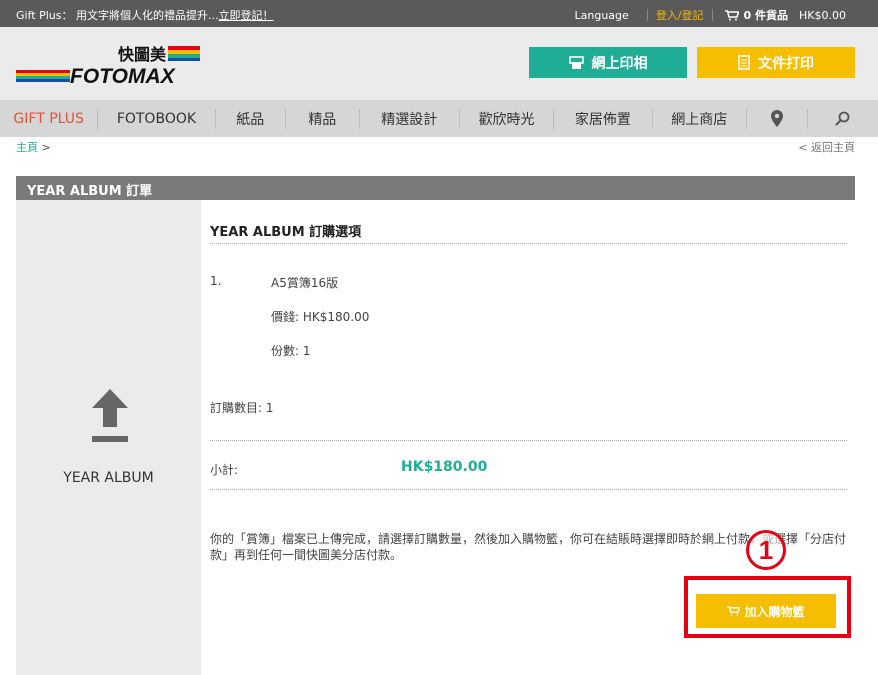 The width and height of the screenshot is (878, 675). I want to click on search-button, so click(843, 118).